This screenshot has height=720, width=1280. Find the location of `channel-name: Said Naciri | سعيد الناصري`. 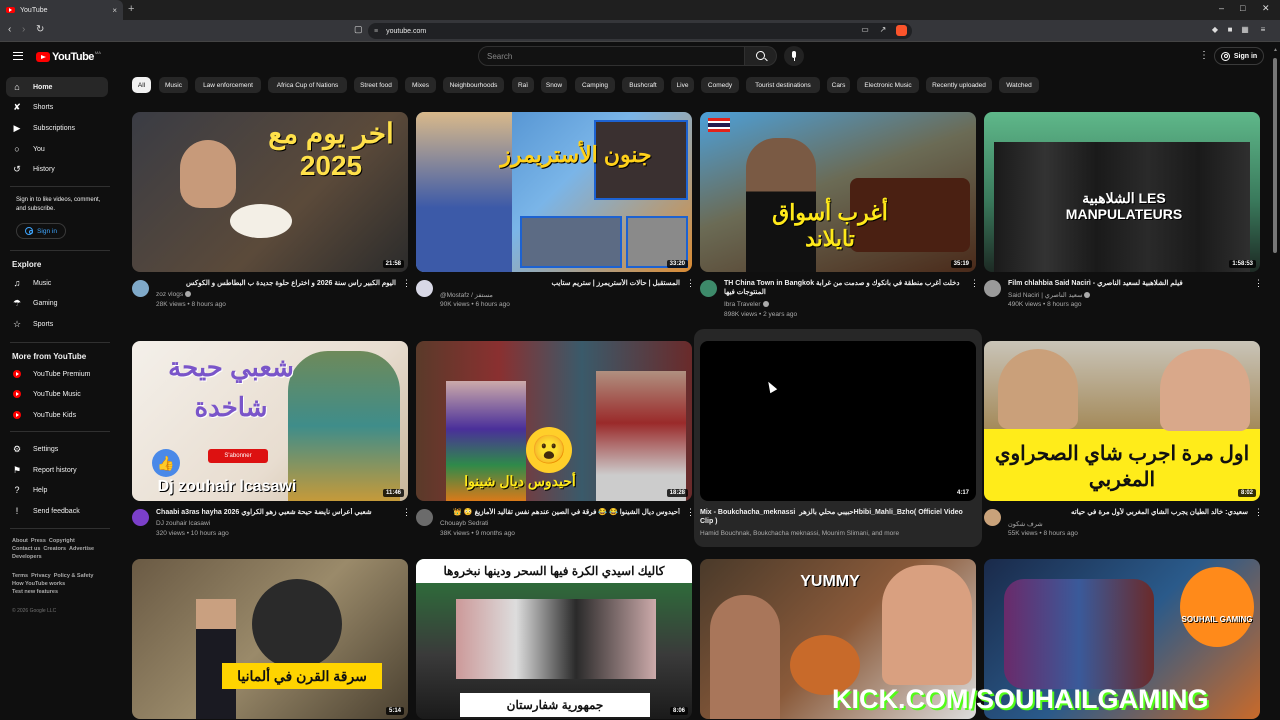

channel-name: Said Naciri | سعيد الناصري is located at coordinates (1049, 295).